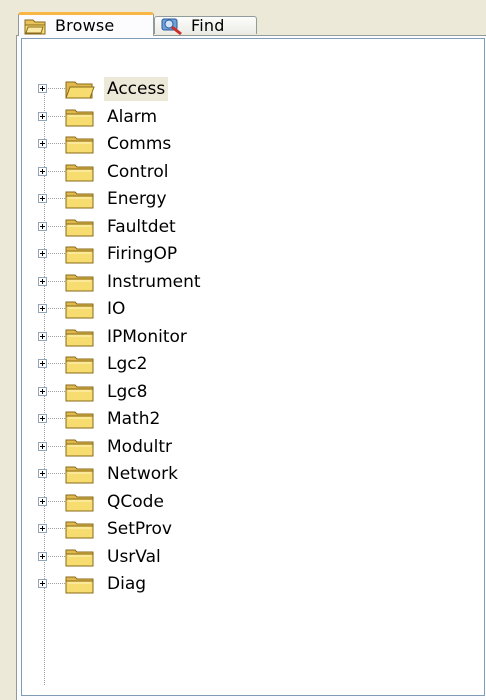 This screenshot has width=486, height=700. Describe the element at coordinates (242, 447) in the screenshot. I see `tree-item: Modultr` at that location.